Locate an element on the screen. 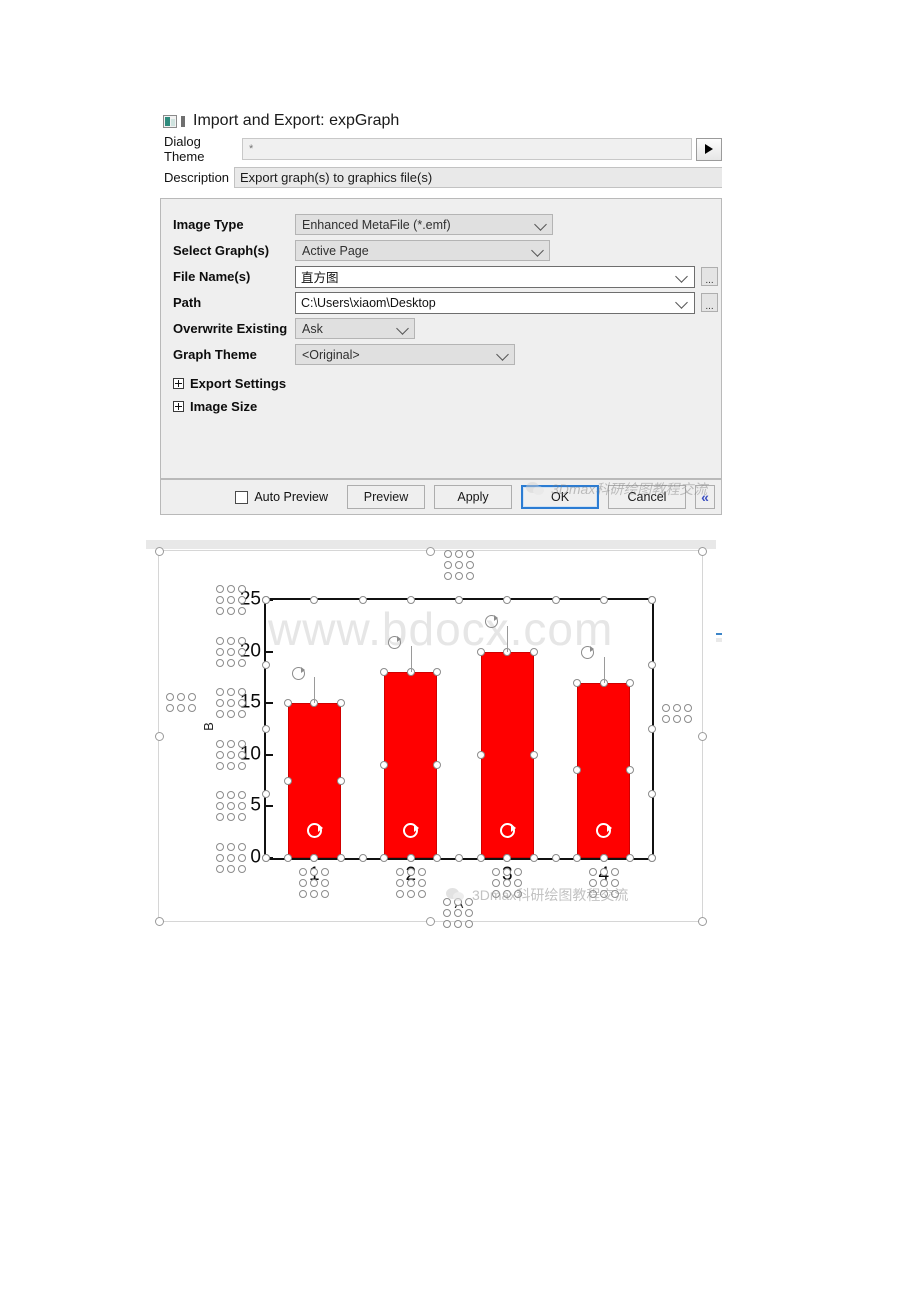 The width and height of the screenshot is (920, 1302). collapse-button: « is located at coordinates (705, 497).